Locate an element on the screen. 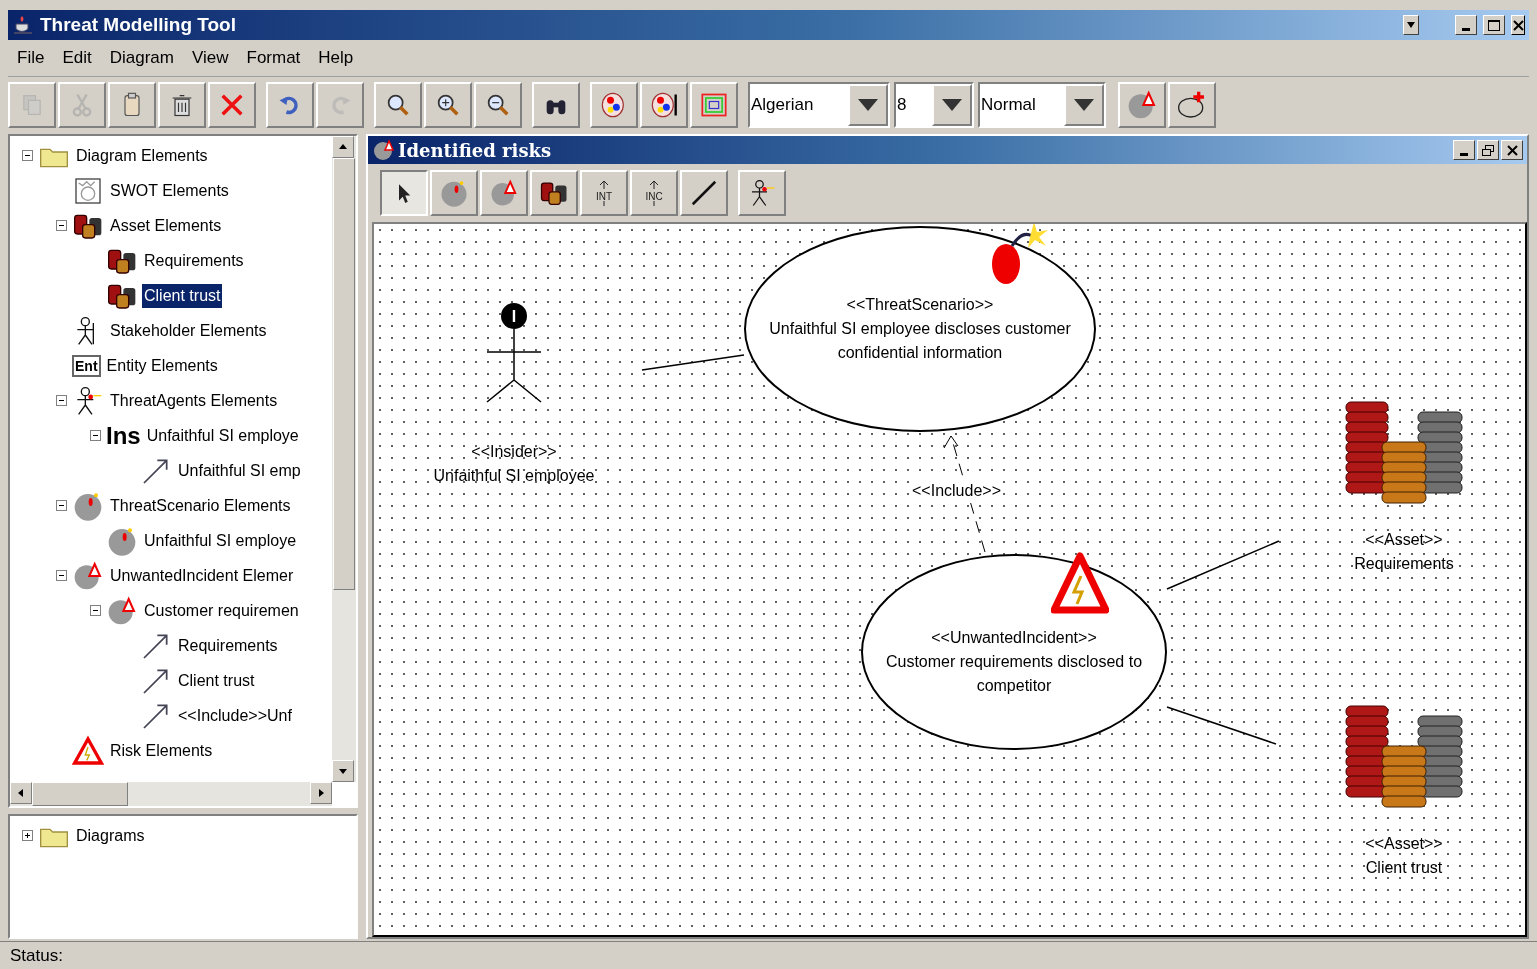  window-title: Identified risks is located at coordinates (475, 150).